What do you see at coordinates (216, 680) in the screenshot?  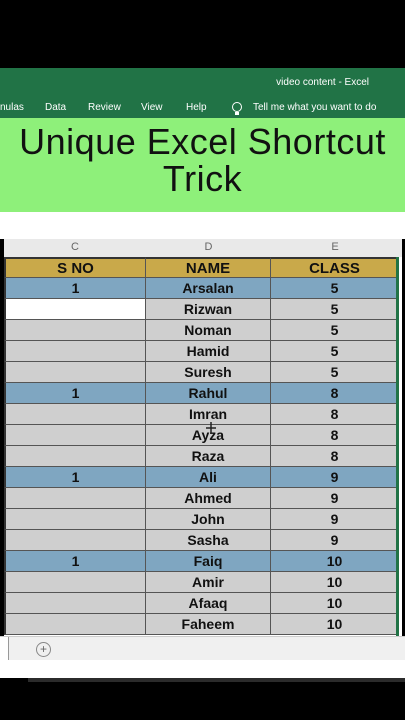 I see `progress-strip` at bounding box center [216, 680].